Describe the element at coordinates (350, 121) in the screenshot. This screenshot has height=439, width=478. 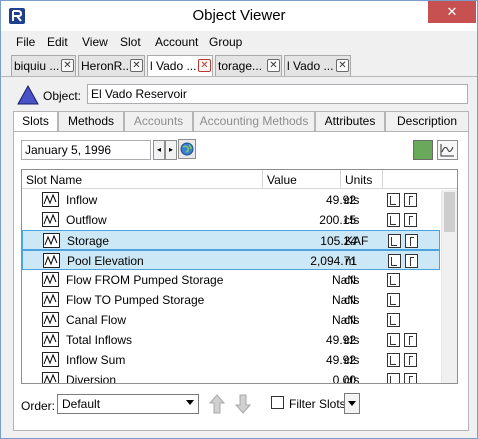
I see `tab-attributes: Attributes` at that location.